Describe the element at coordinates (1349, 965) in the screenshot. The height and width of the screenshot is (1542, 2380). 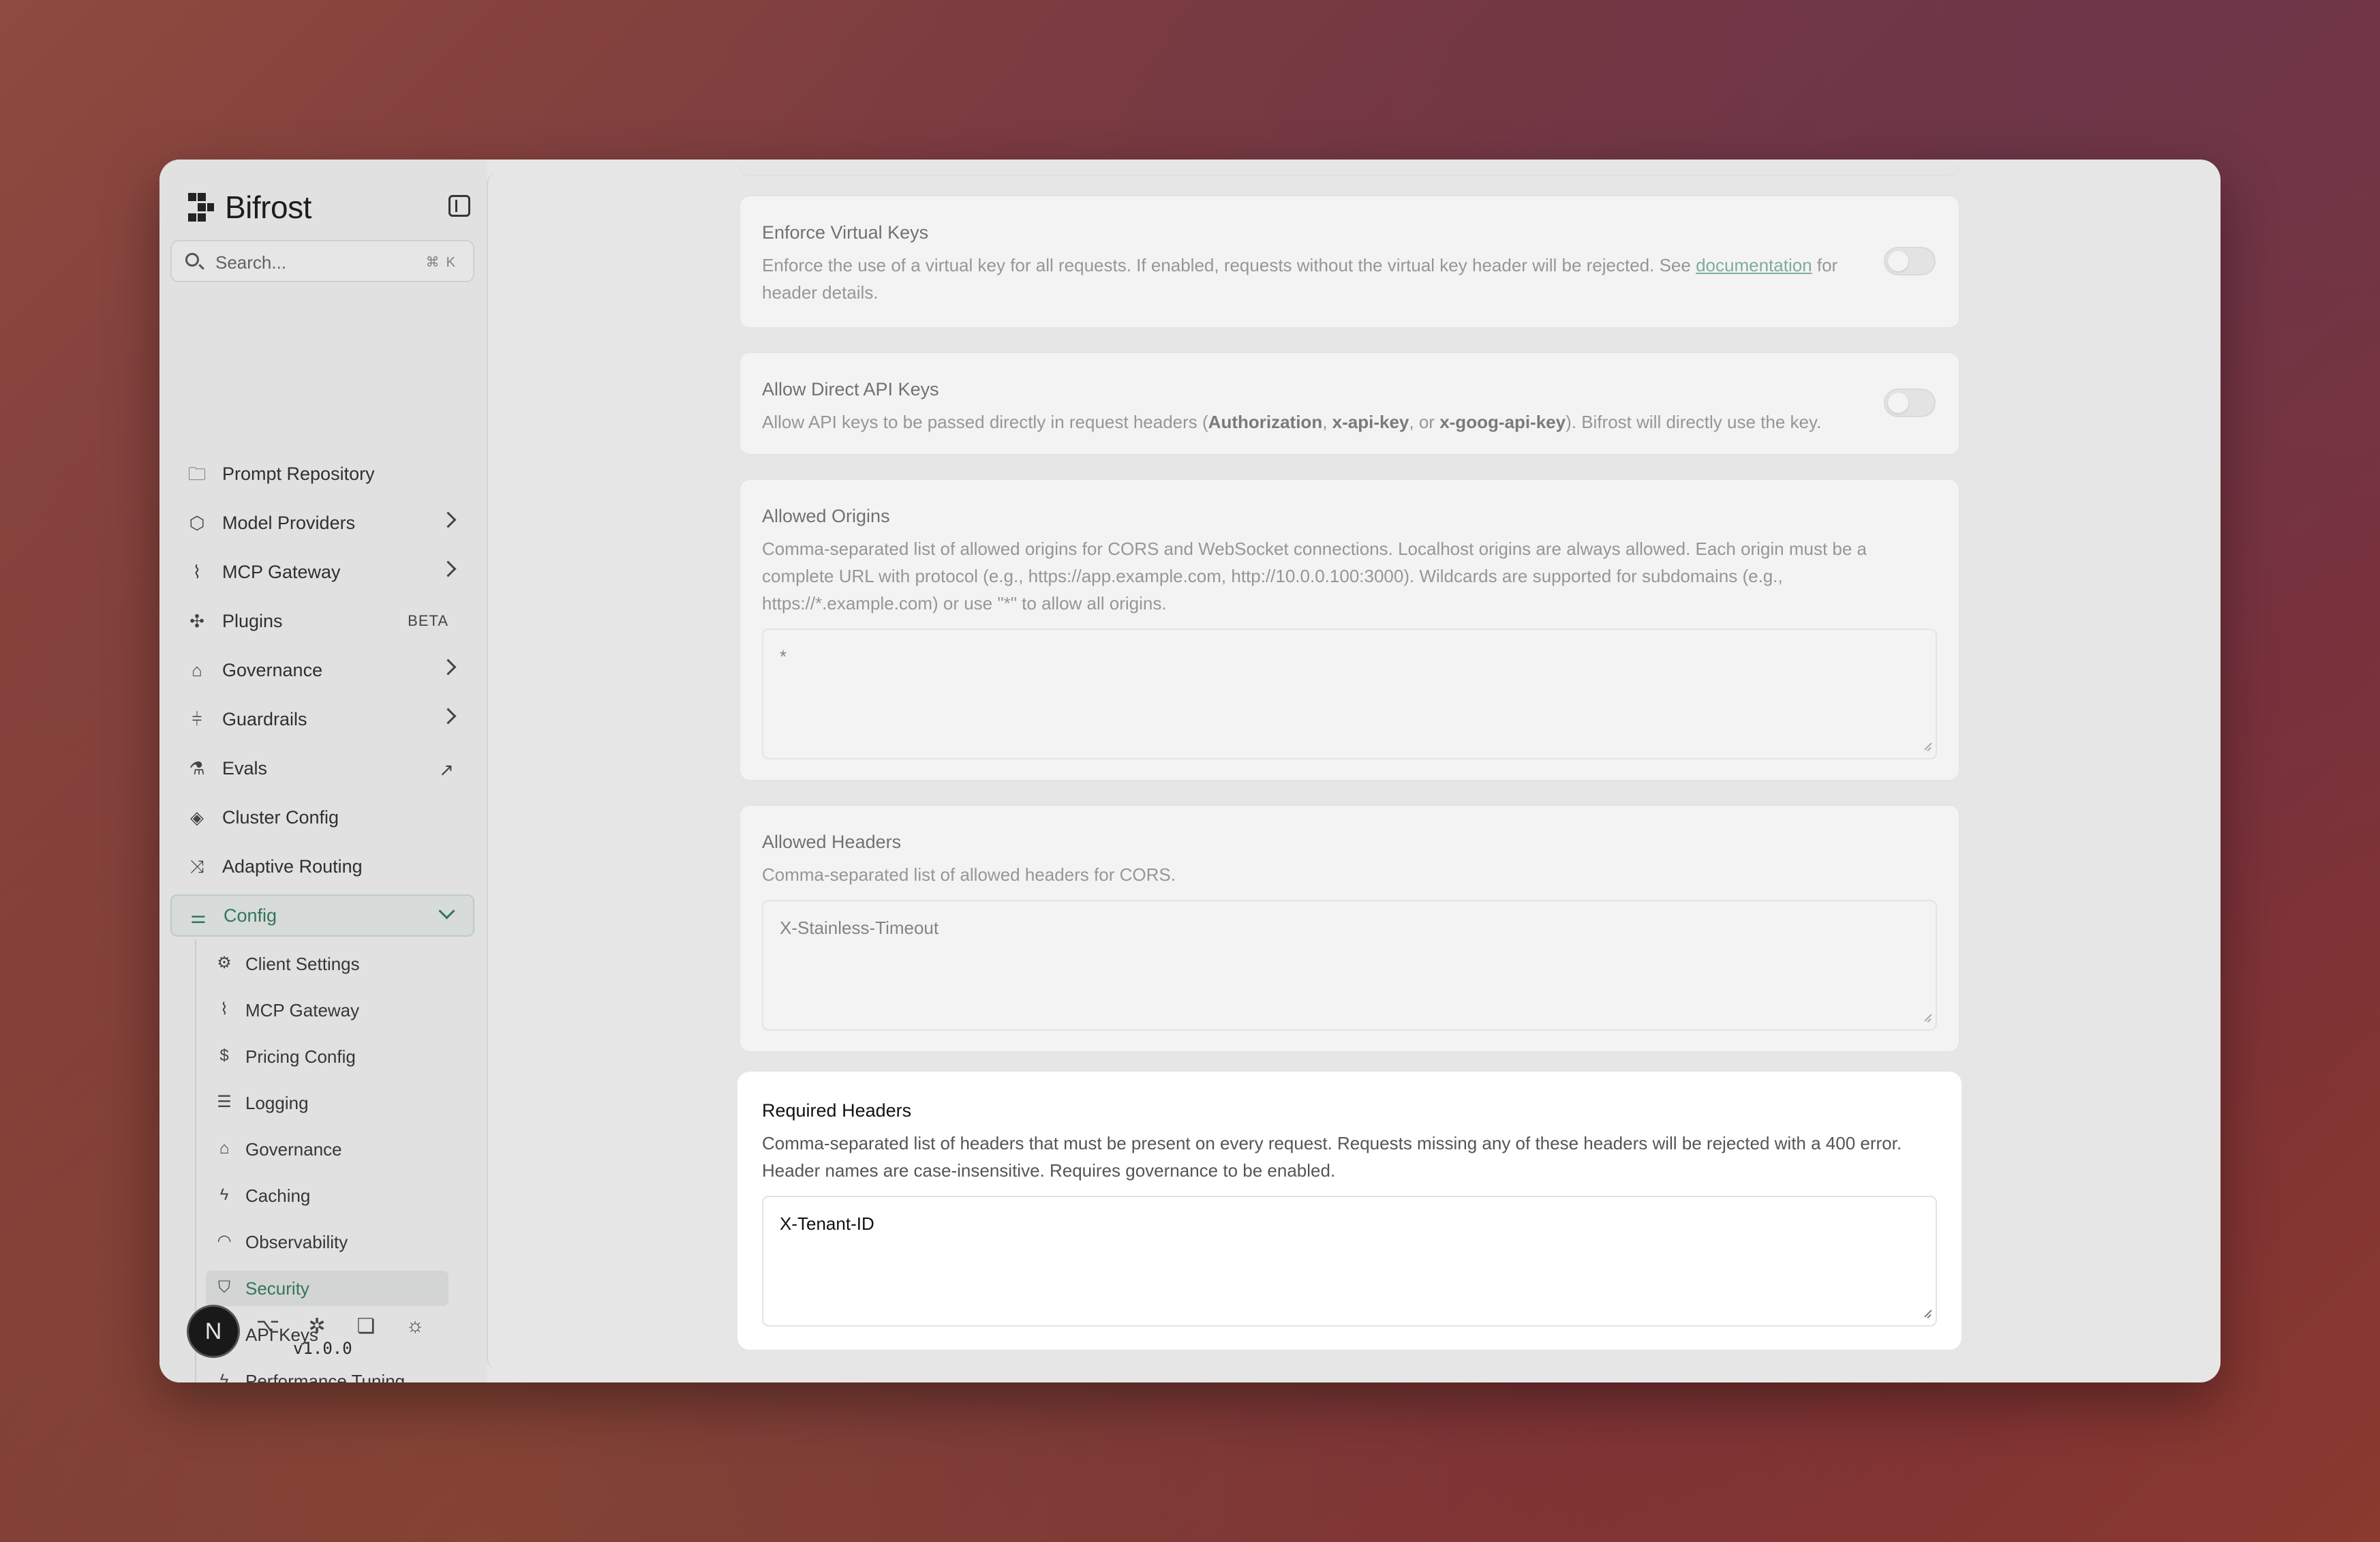
I see `allowed-headers-input: X-Stainless-Timeout` at that location.